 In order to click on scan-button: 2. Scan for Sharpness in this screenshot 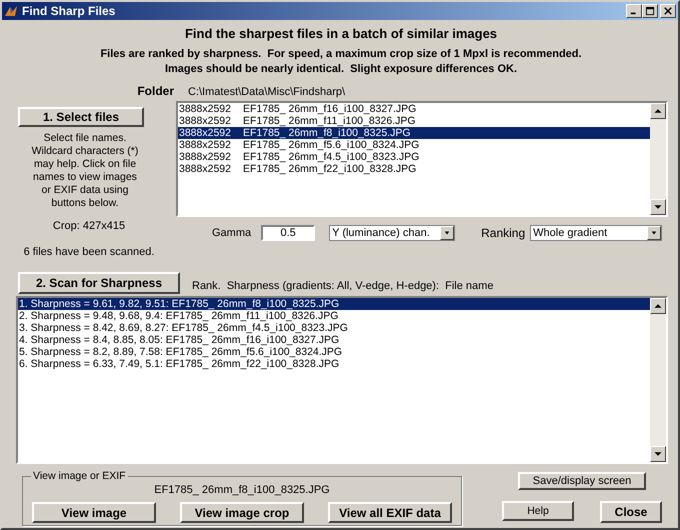, I will do `click(99, 283)`.